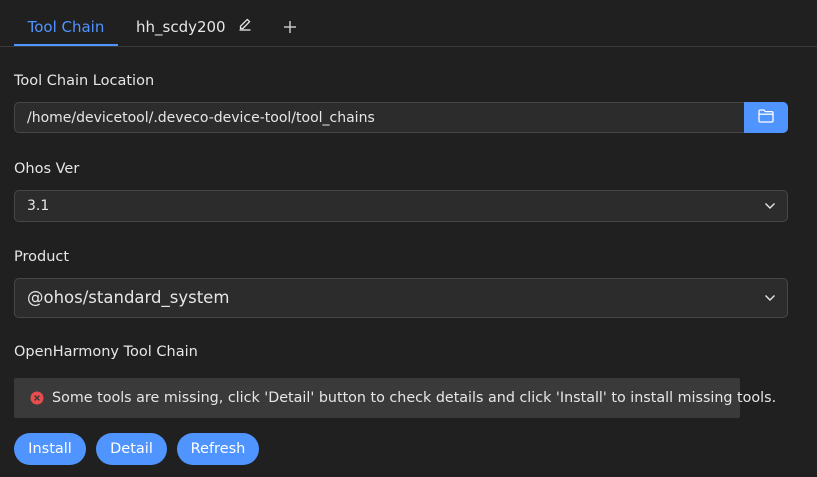 This screenshot has width=817, height=477. Describe the element at coordinates (38, 206) in the screenshot. I see `ohos-ver-value: 3.1` at that location.